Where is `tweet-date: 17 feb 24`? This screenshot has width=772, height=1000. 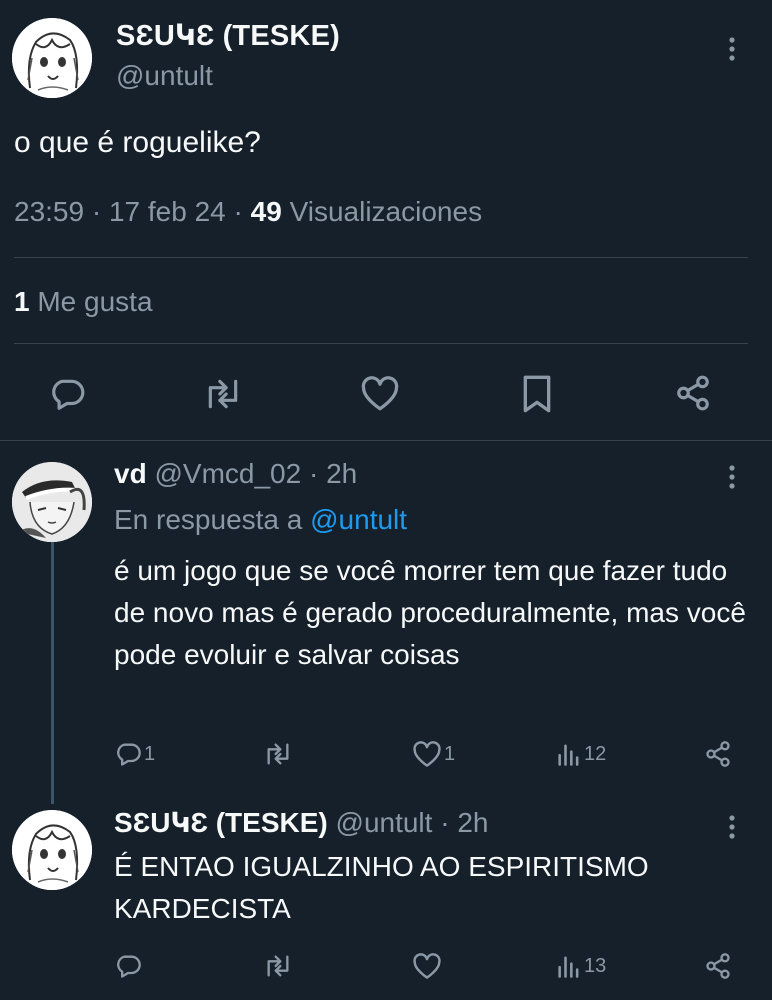
tweet-date: 17 feb 24 is located at coordinates (167, 211).